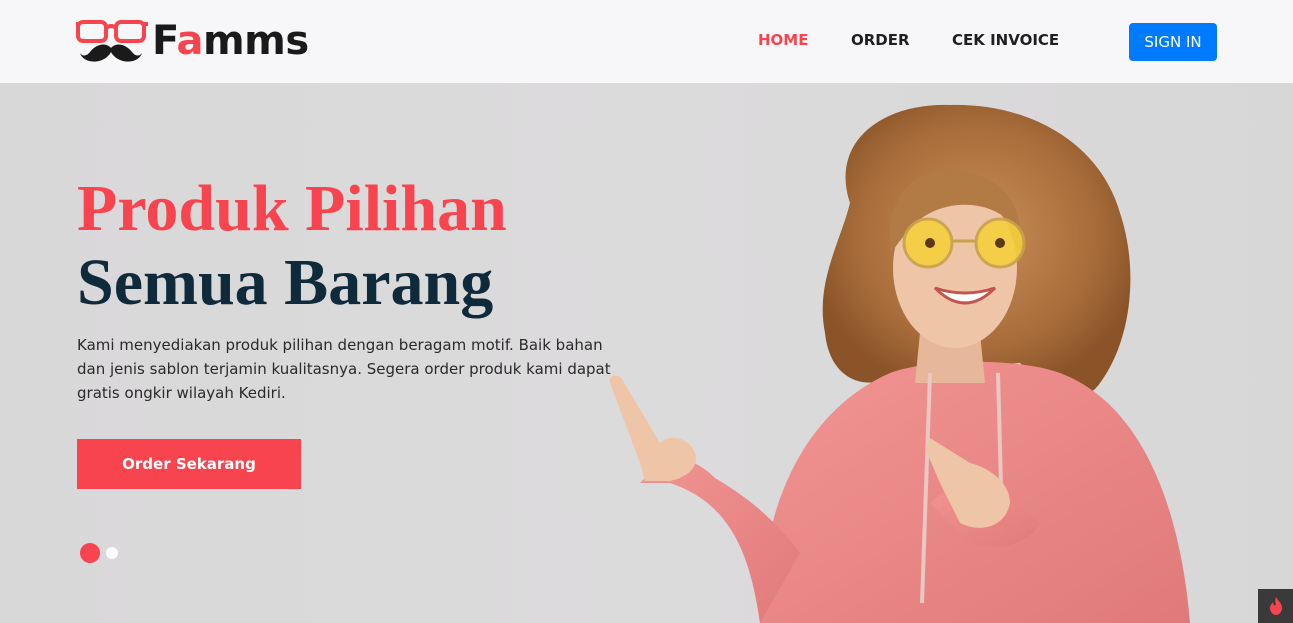 The height and width of the screenshot is (623, 1293). I want to click on hero-title-line-2: Semua Barang, so click(285, 282).